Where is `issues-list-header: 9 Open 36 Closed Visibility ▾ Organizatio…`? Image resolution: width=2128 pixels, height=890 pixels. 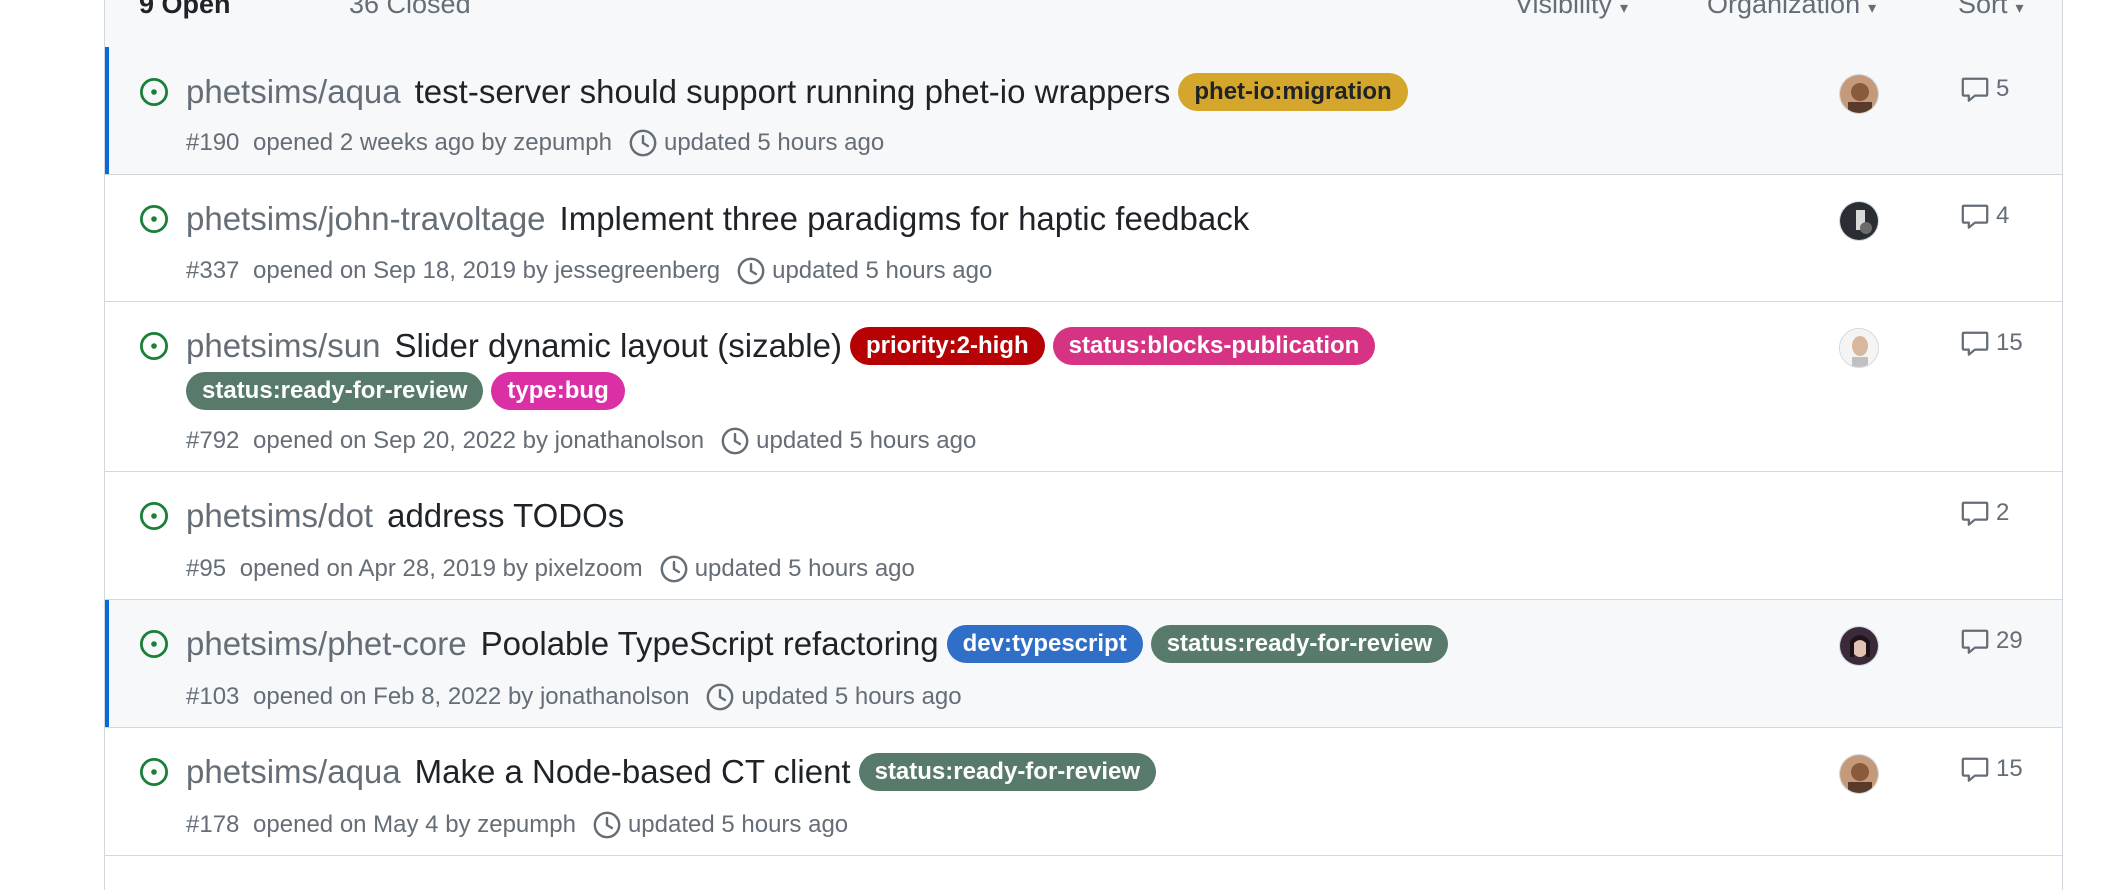 issues-list-header: 9 Open 36 Closed Visibility ▾ Organizatio… is located at coordinates (1083, 24).